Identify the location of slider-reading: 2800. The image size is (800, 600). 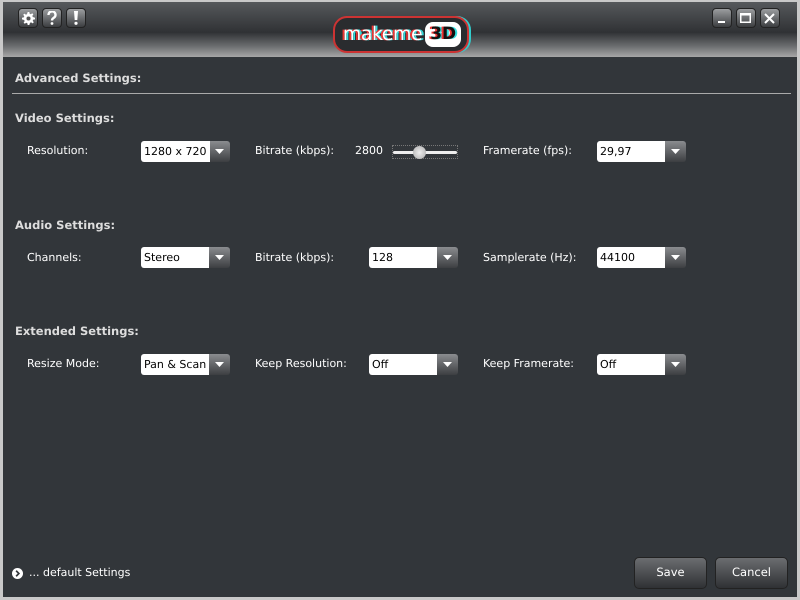
(369, 151).